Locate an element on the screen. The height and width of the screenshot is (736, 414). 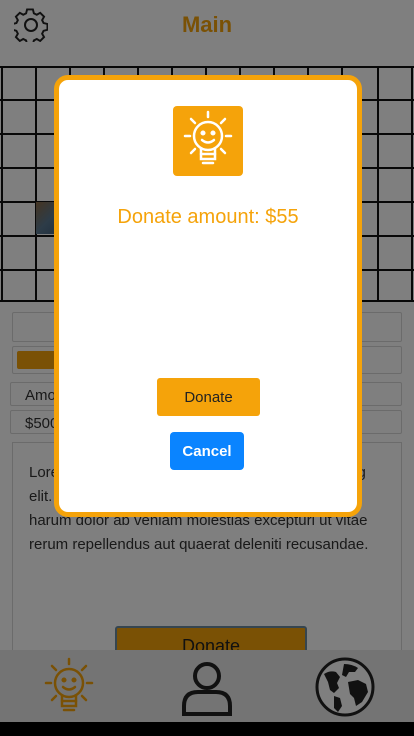
donate-button: Donate is located at coordinates (208, 397).